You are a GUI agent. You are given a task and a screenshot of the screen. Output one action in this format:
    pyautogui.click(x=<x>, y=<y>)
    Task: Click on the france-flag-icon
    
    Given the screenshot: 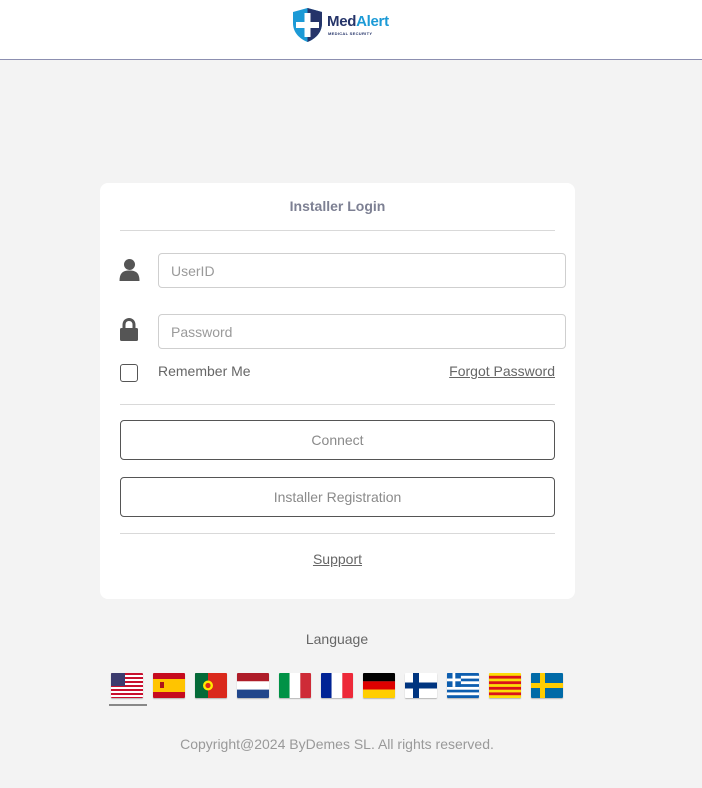 What is the action you would take?
    pyautogui.click(x=337, y=685)
    